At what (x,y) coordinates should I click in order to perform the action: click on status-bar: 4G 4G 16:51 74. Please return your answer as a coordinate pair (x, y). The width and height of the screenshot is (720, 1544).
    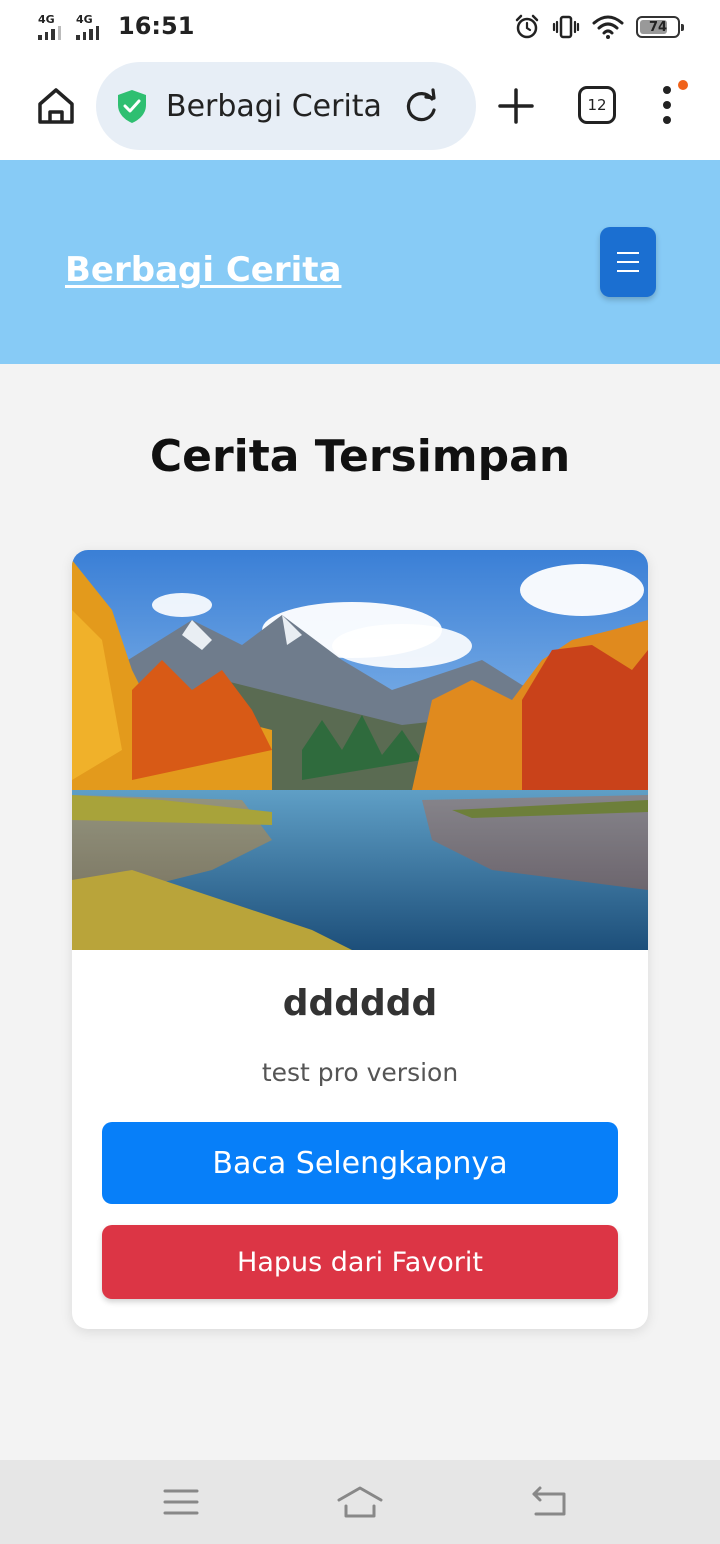
    Looking at the image, I should click on (360, 29).